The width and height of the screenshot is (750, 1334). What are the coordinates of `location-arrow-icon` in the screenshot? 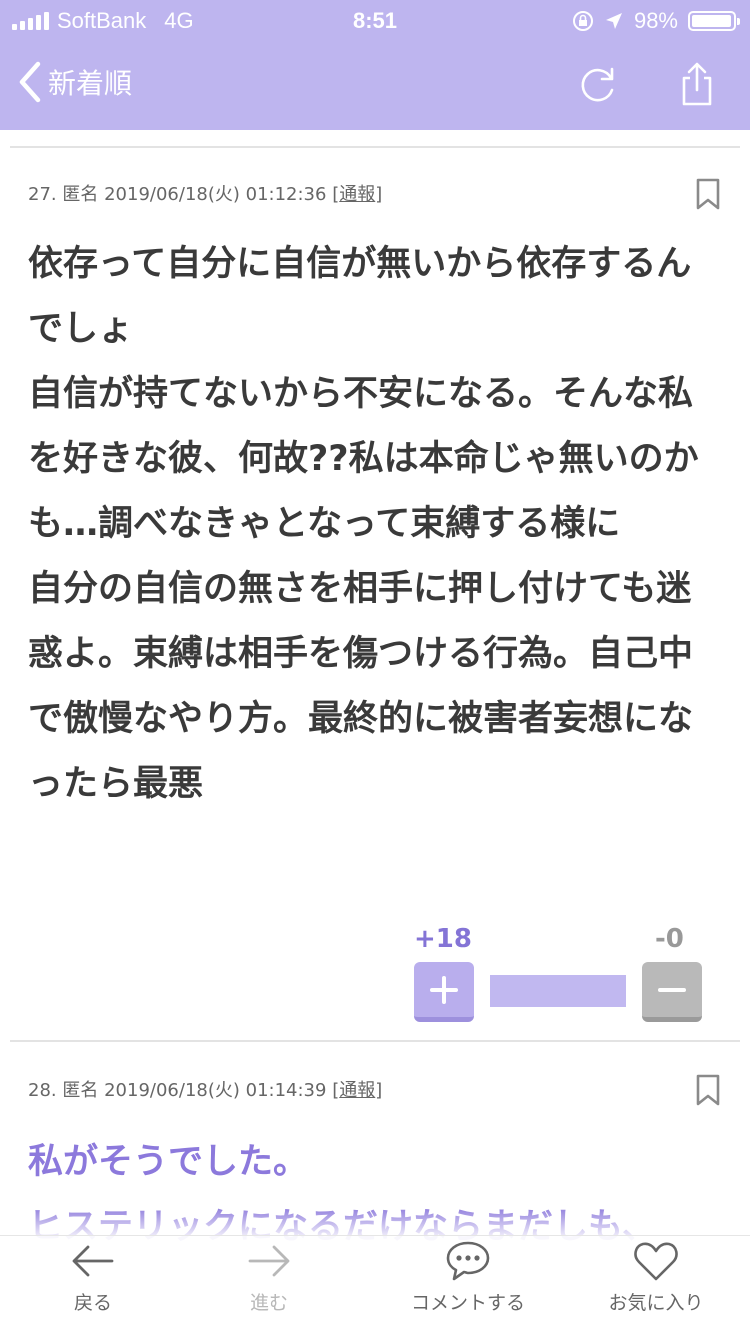 It's located at (613, 21).